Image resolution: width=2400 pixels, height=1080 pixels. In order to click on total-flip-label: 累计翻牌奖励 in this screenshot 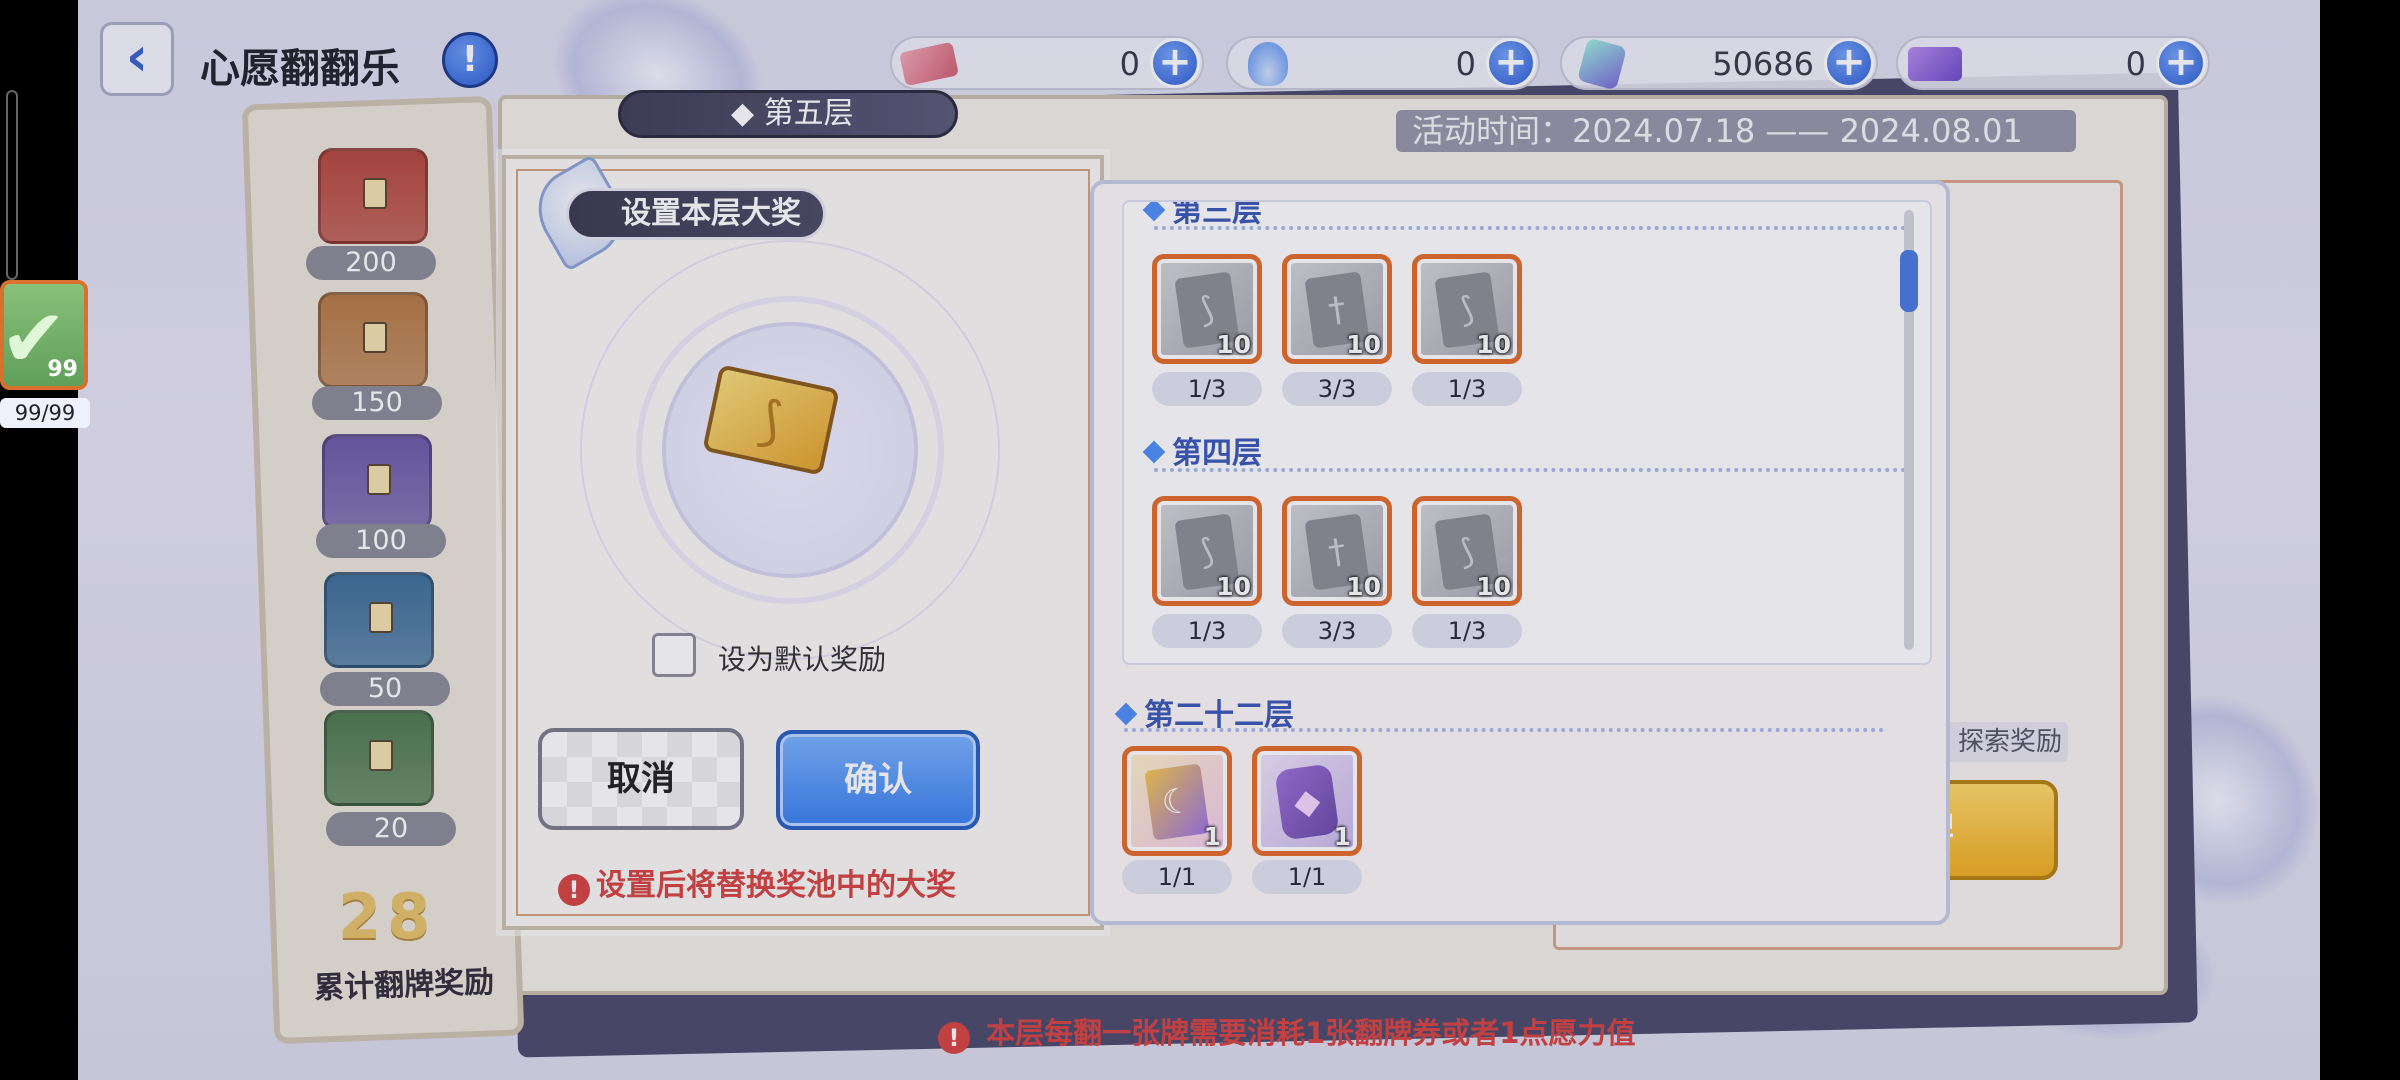, I will do `click(404, 985)`.